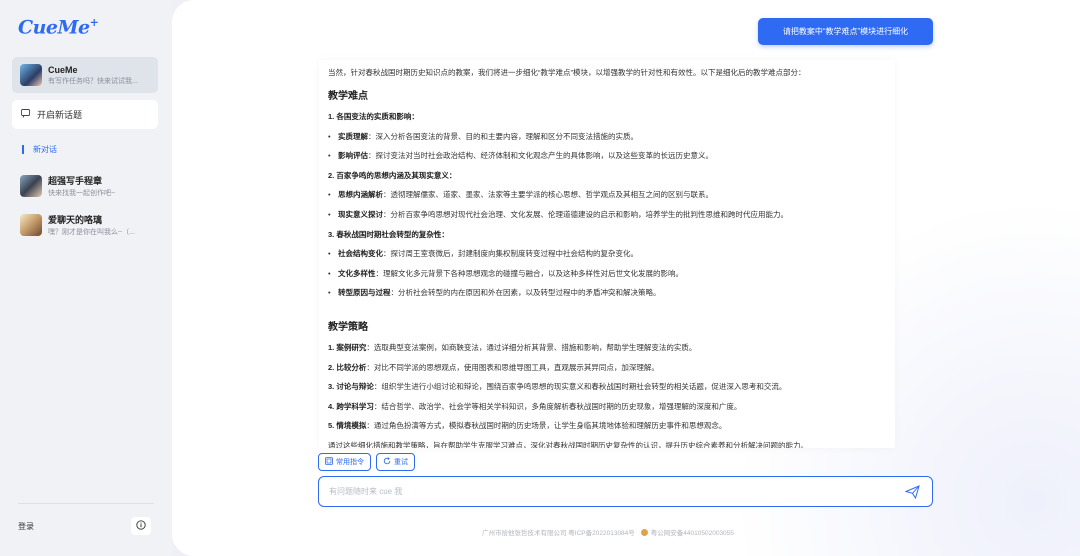  I want to click on point-title: 3. 春秋战国时期社会转型的复杂性：, so click(388, 234).